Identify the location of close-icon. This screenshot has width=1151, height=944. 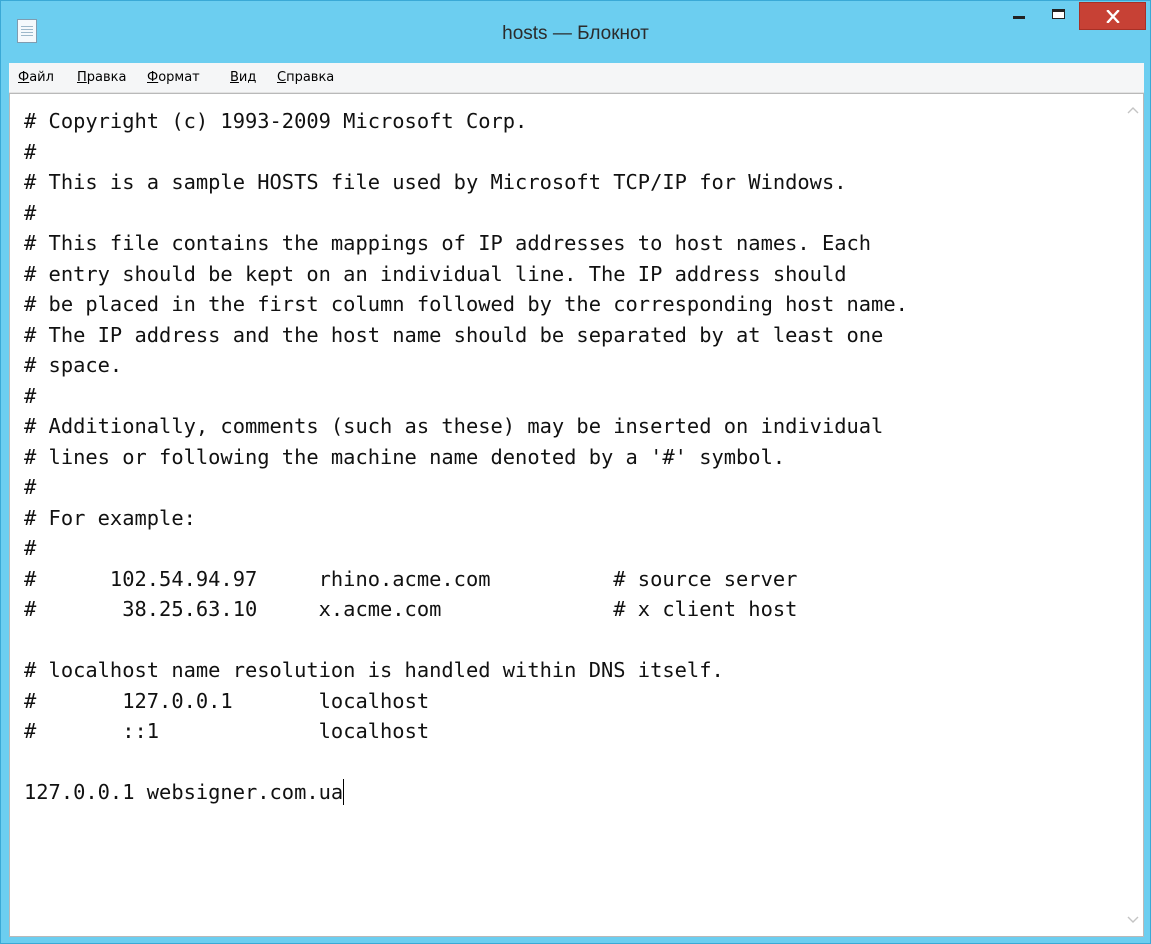
(1113, 16).